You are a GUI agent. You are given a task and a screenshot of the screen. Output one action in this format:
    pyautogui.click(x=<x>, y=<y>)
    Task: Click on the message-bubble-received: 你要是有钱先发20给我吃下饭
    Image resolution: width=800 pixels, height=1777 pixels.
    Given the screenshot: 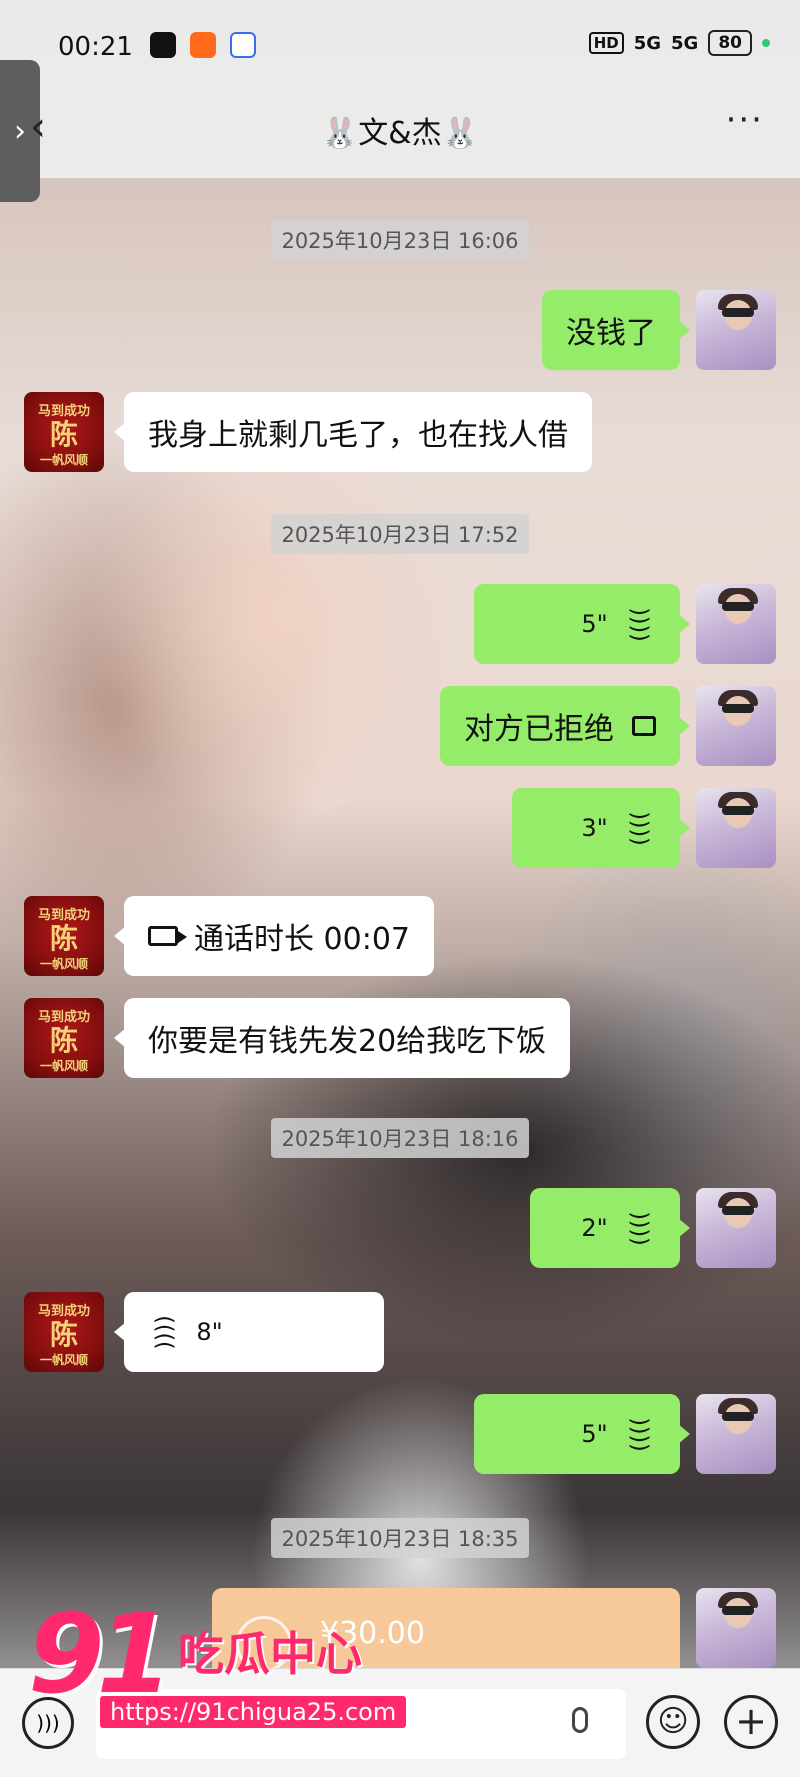 What is the action you would take?
    pyautogui.click(x=342, y=1038)
    